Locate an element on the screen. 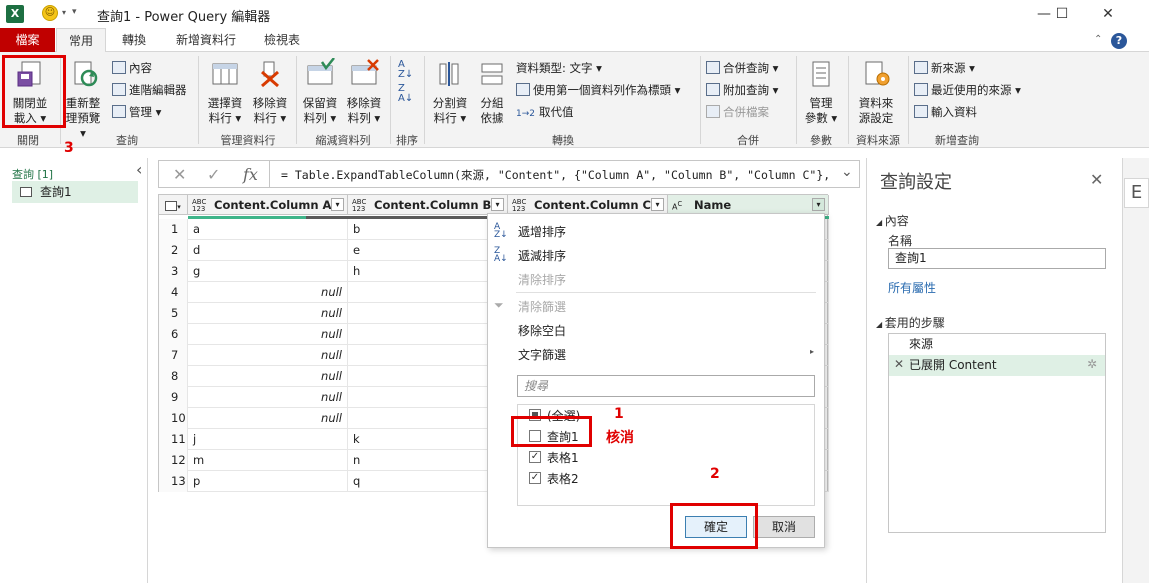  data-source-settings-button: 資料來 源設定 is located at coordinates (876, 92).